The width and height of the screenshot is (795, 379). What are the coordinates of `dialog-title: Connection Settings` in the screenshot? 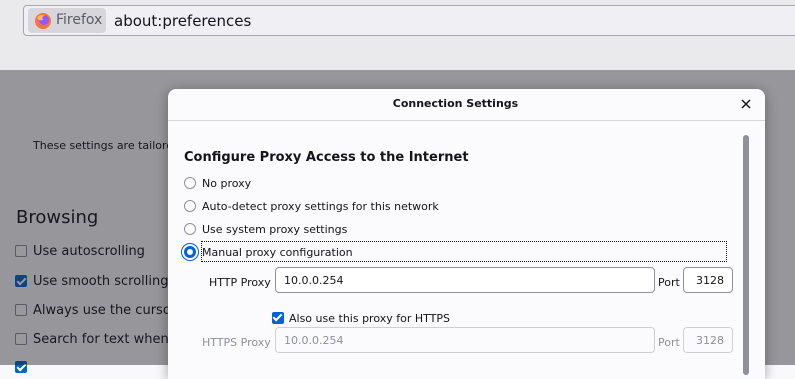 It's located at (455, 103).